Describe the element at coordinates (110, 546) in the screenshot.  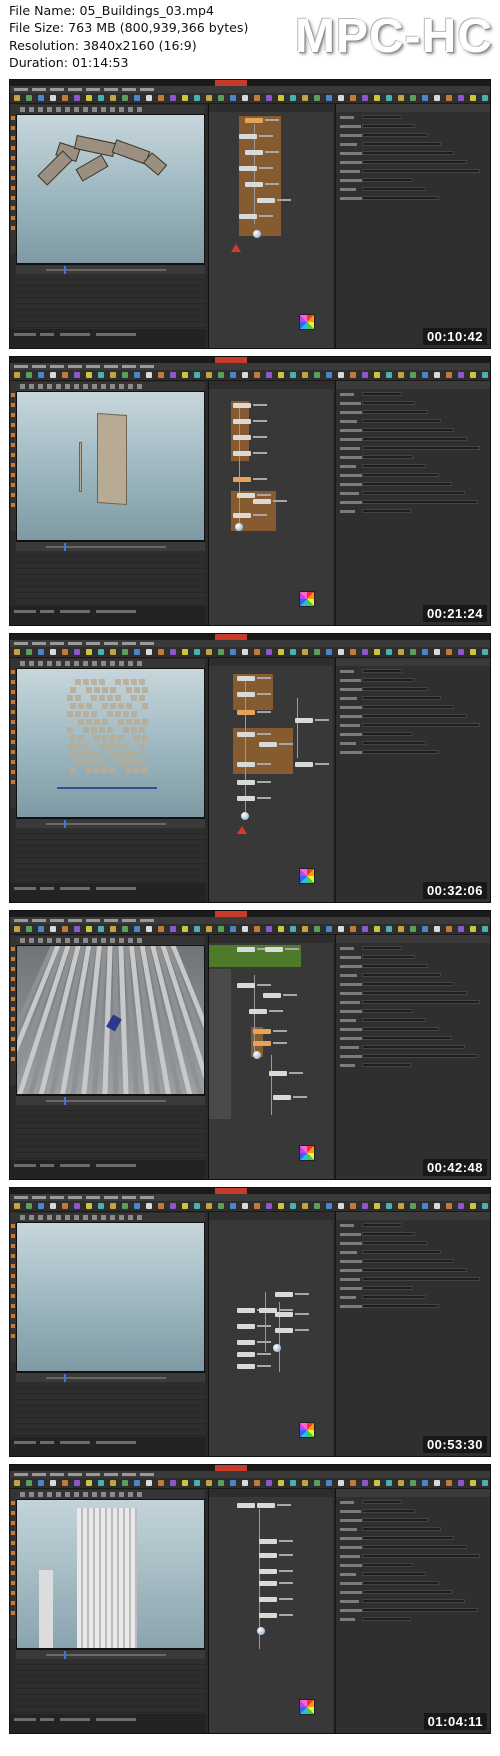
I see `playbar` at that location.